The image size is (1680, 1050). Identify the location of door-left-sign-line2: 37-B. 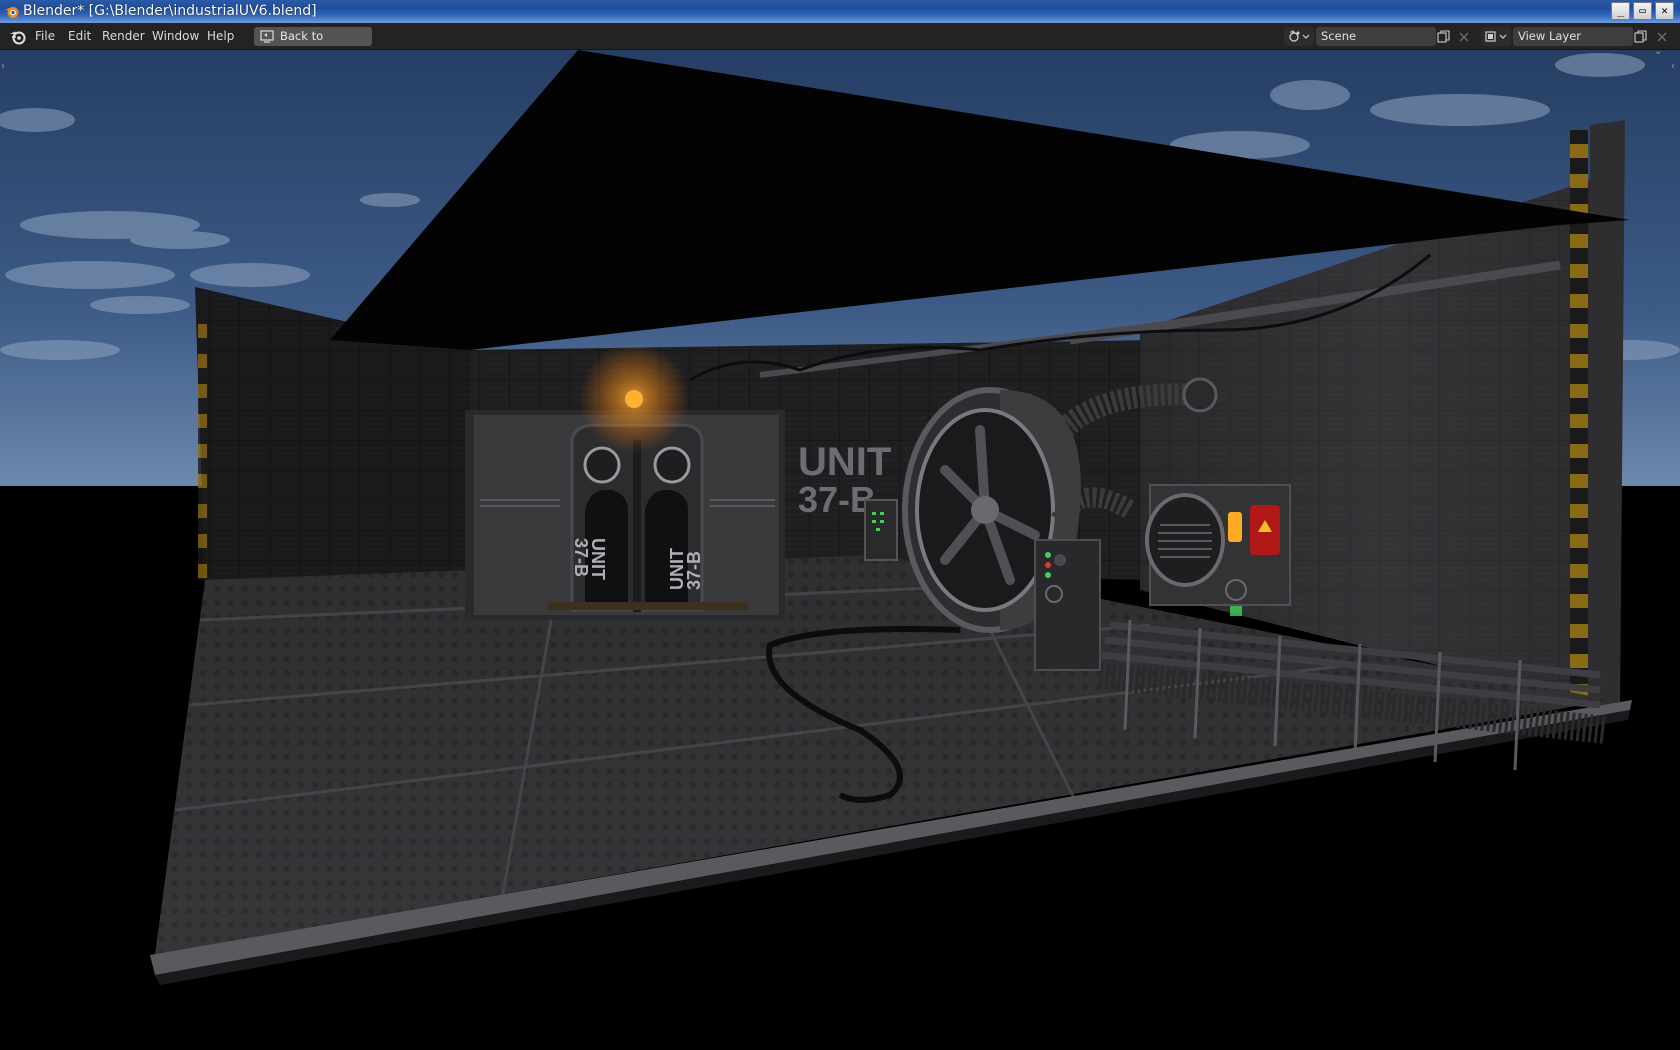
(581, 557).